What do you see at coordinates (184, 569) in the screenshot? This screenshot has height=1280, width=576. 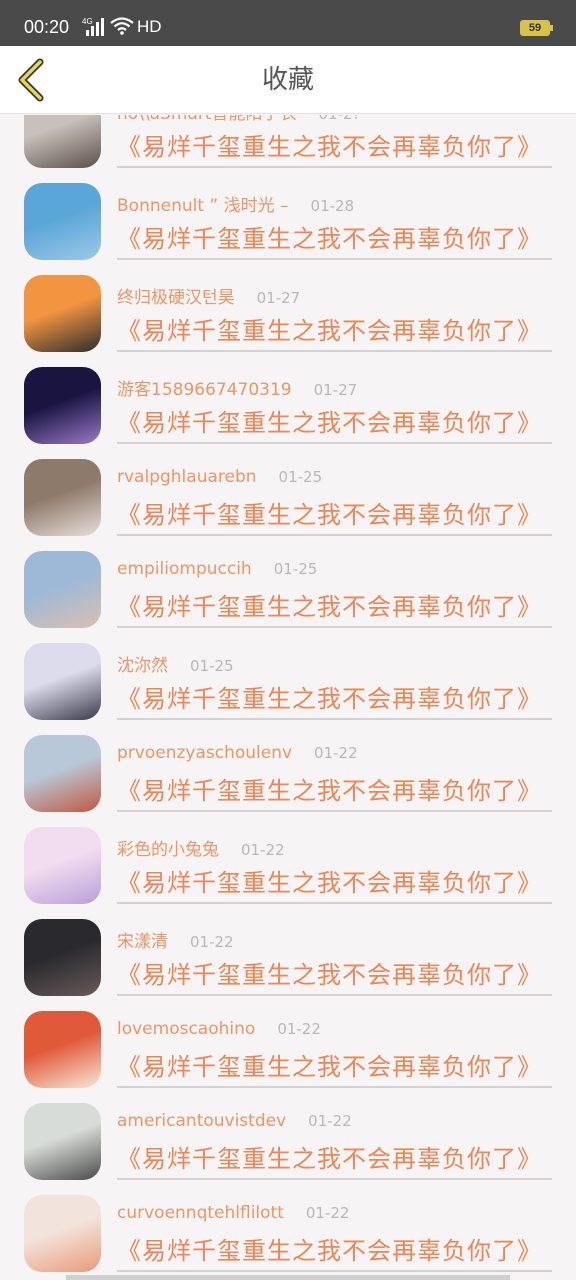 I see `username-text: empiliompuccih` at bounding box center [184, 569].